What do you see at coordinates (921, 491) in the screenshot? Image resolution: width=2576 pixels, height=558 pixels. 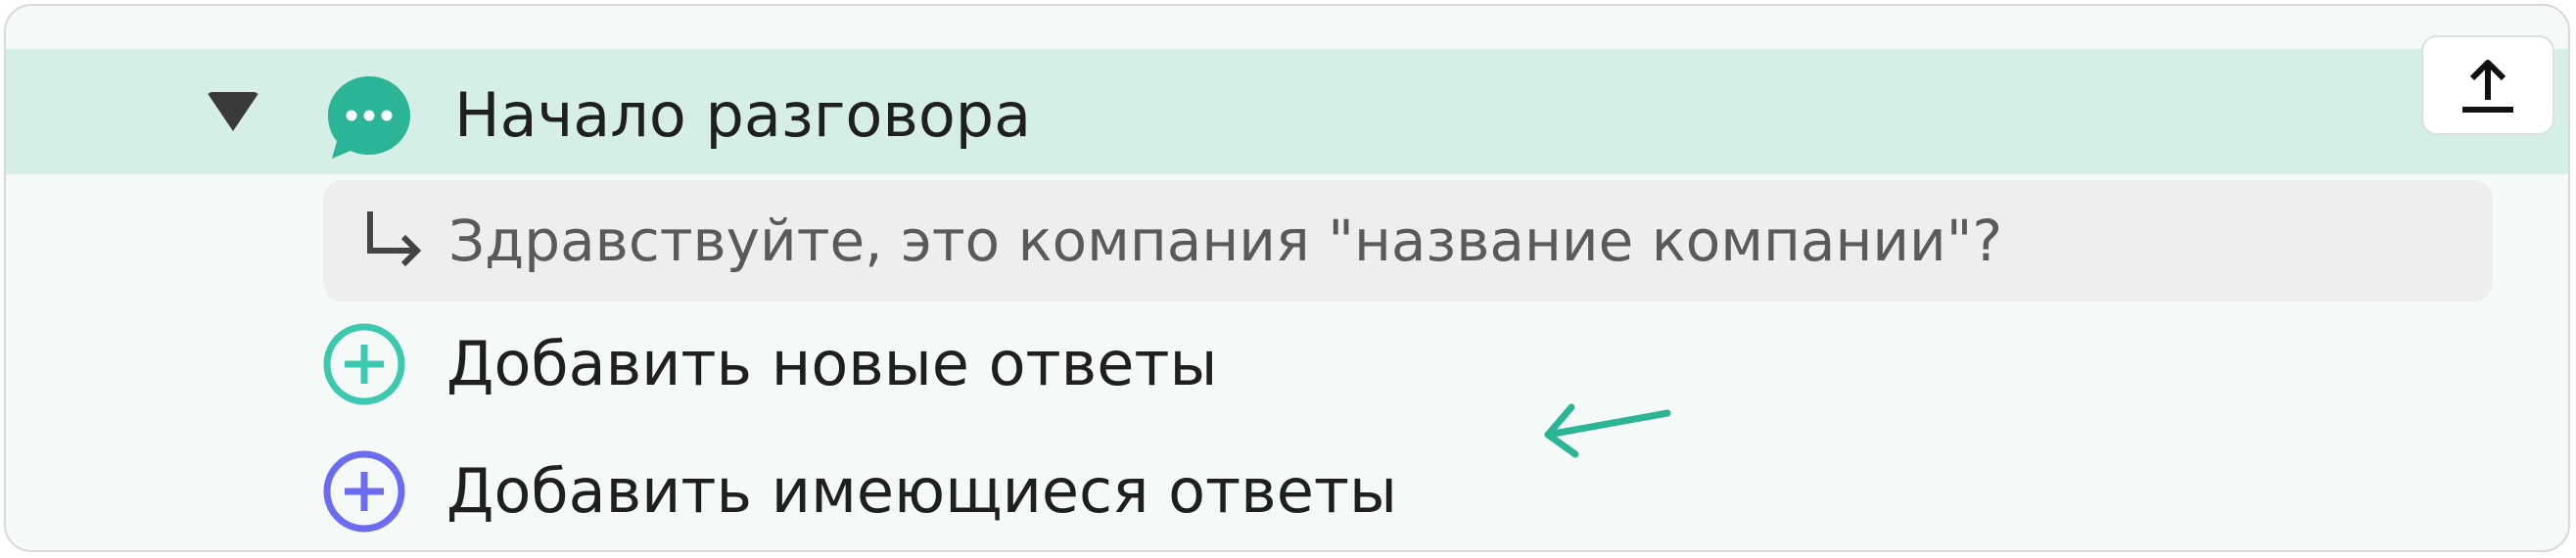 I see `add-existing-answers-label: Добавить имеющиеся ответы` at bounding box center [921, 491].